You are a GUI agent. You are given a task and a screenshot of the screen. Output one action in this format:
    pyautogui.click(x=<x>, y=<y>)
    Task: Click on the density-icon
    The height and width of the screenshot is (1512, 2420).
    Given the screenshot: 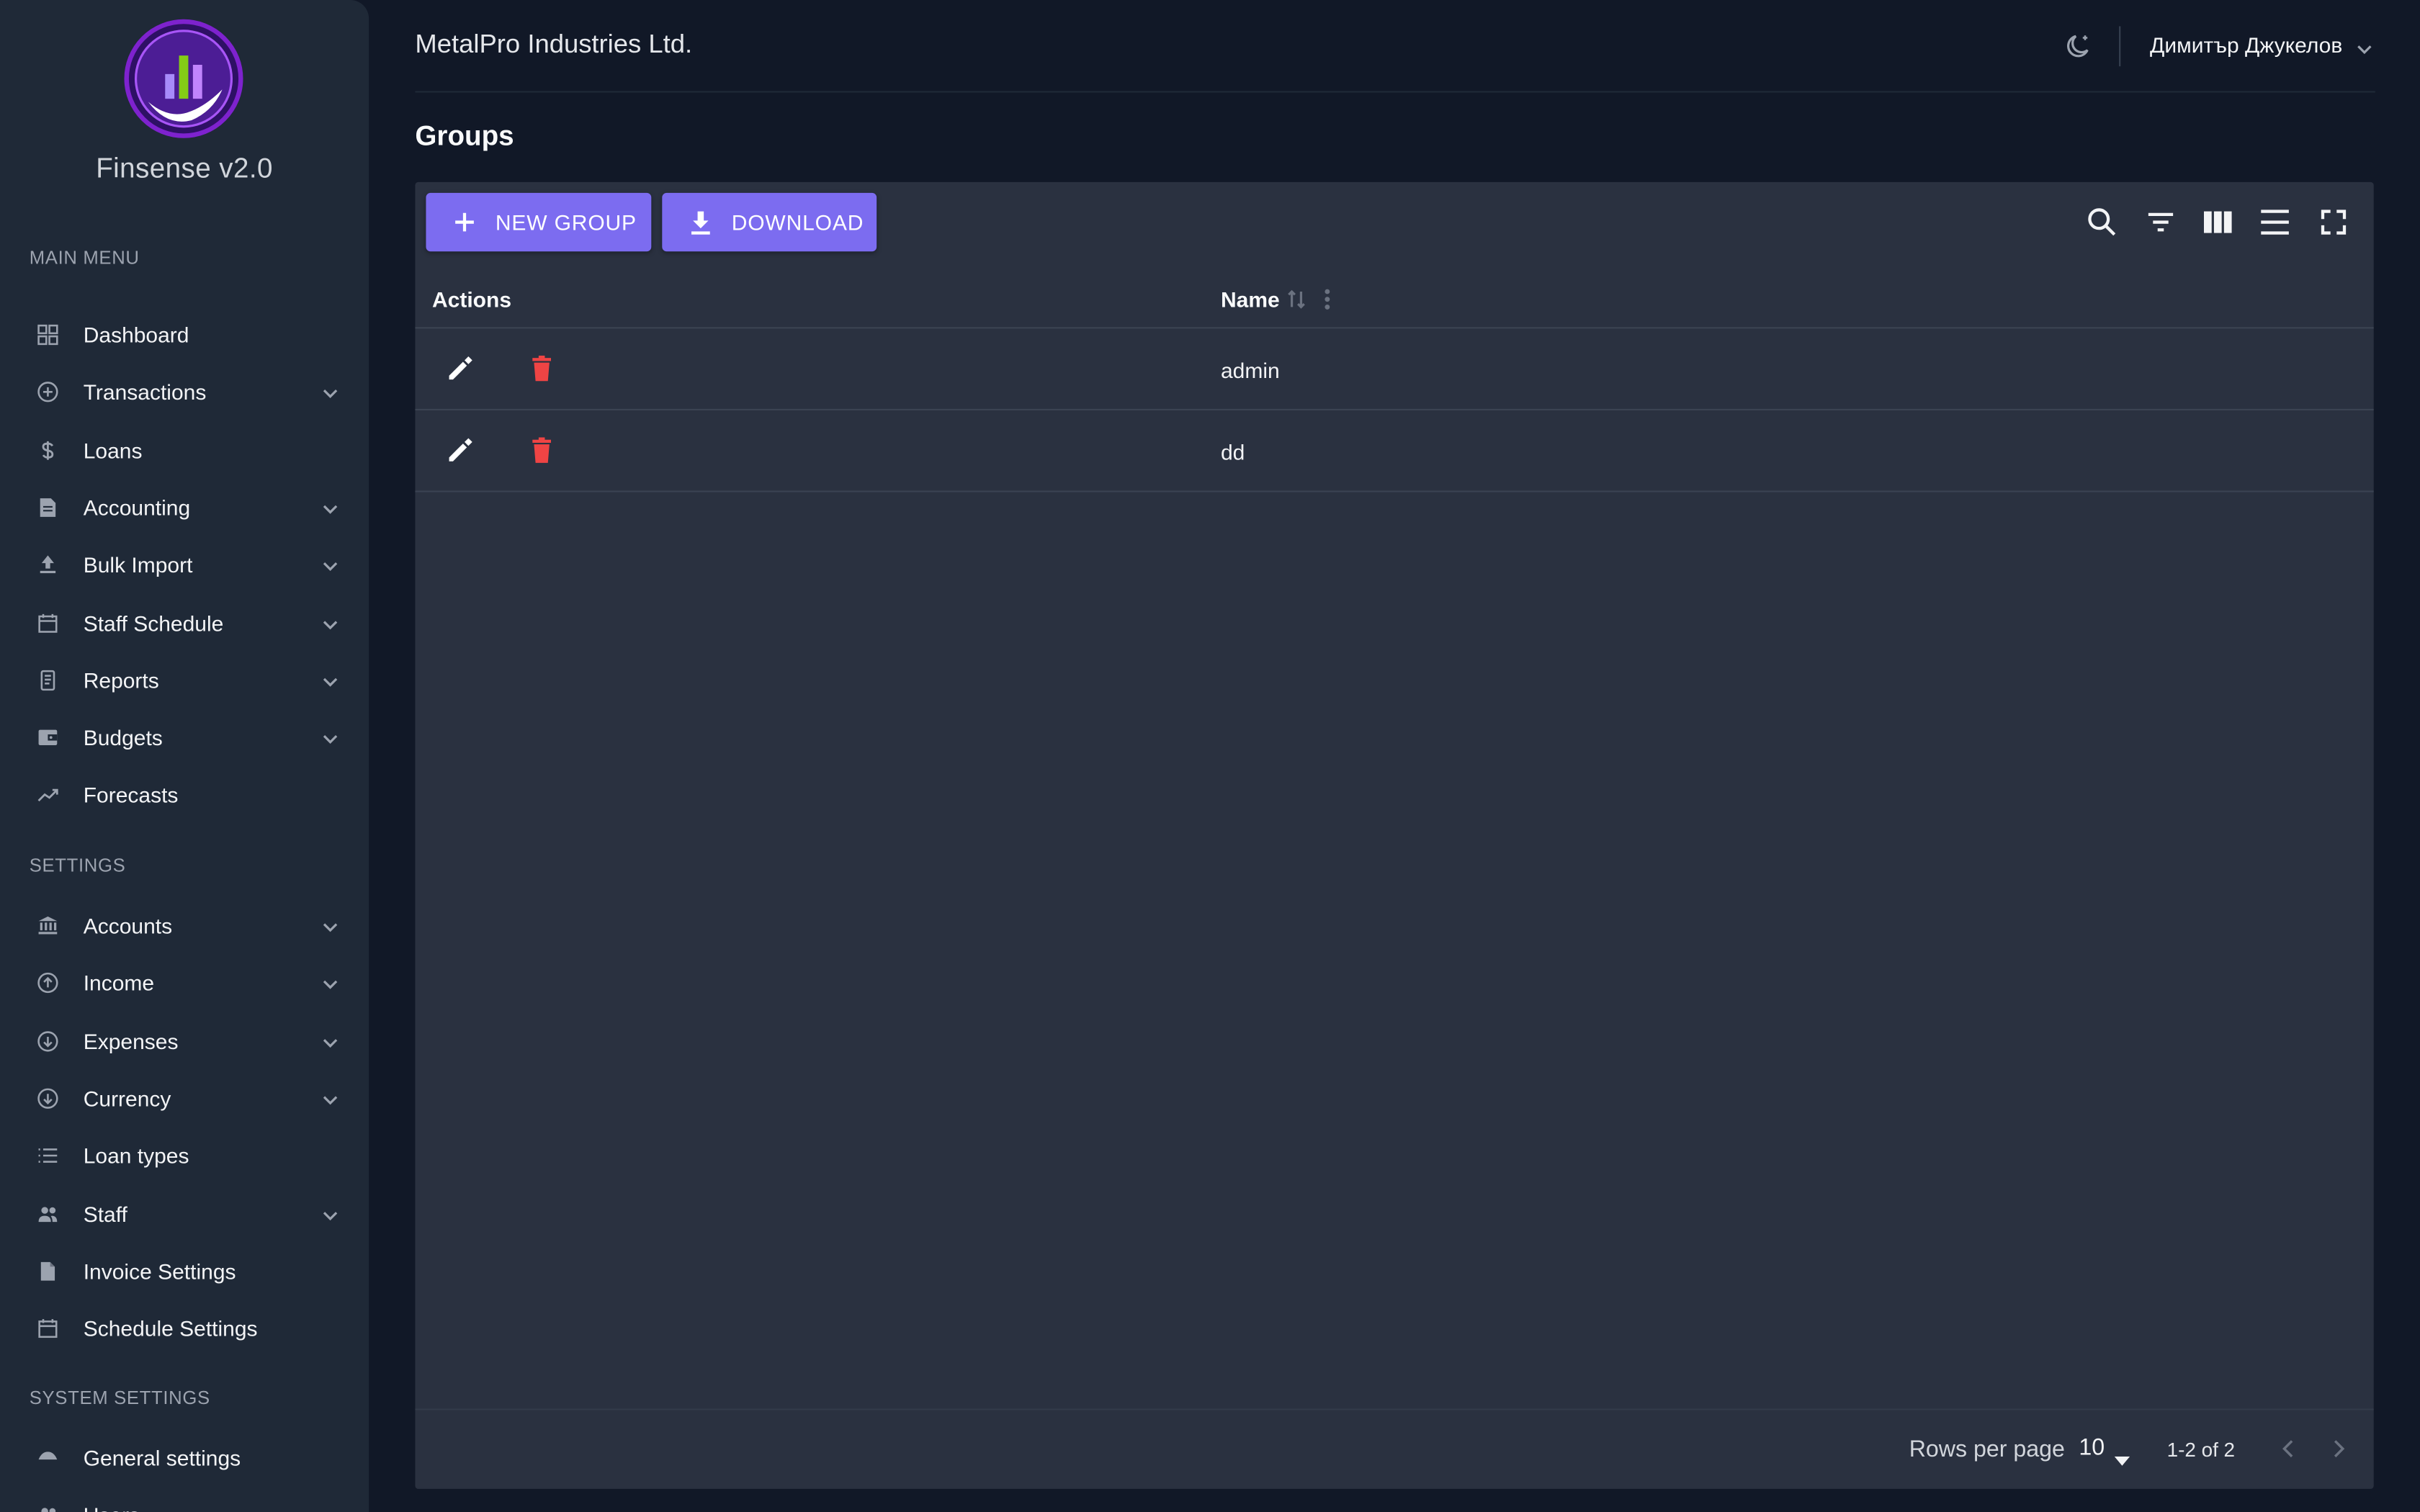 What is the action you would take?
    pyautogui.click(x=2275, y=222)
    